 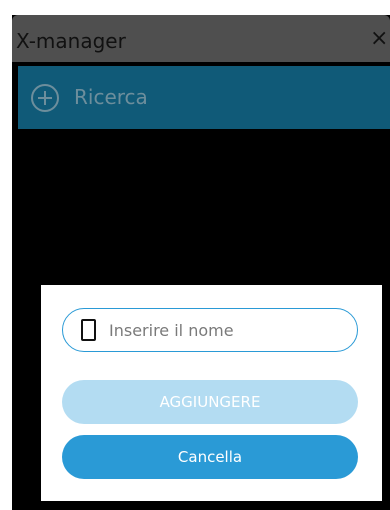 I want to click on add-button: AGGIUNGERE, so click(x=210, y=402).